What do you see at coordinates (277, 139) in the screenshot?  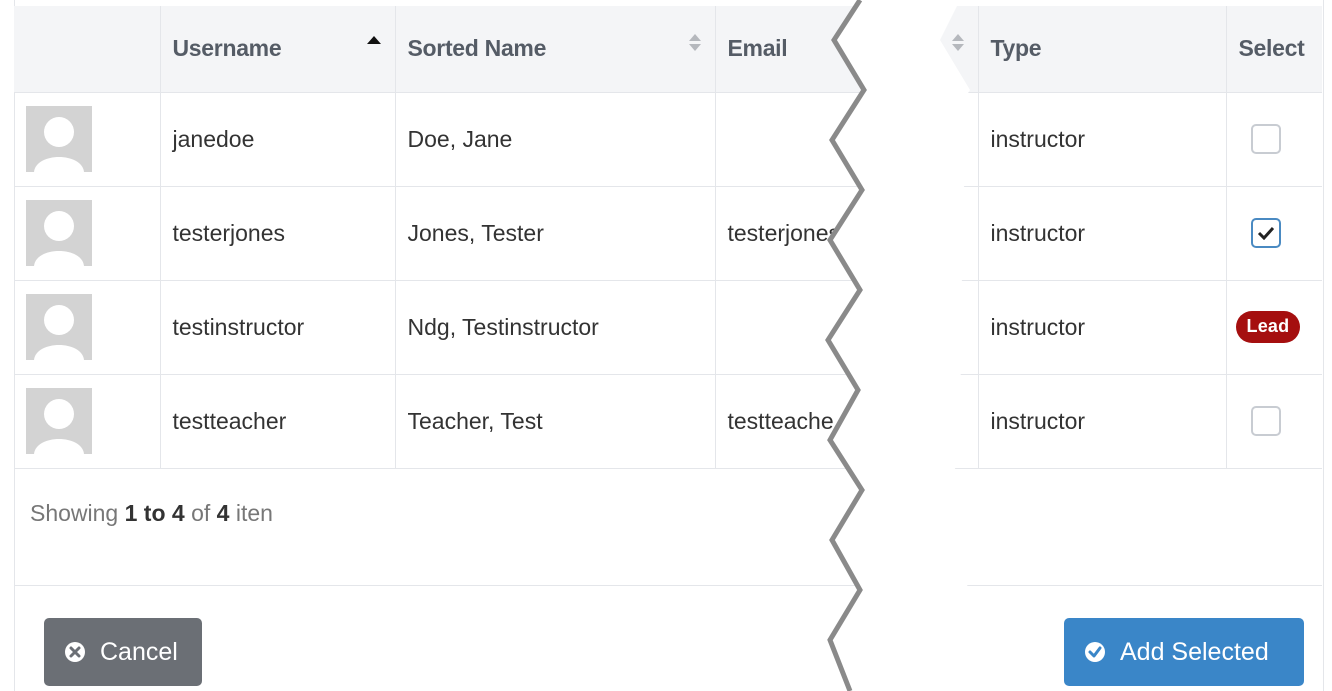 I see `username-cell: janedoe` at bounding box center [277, 139].